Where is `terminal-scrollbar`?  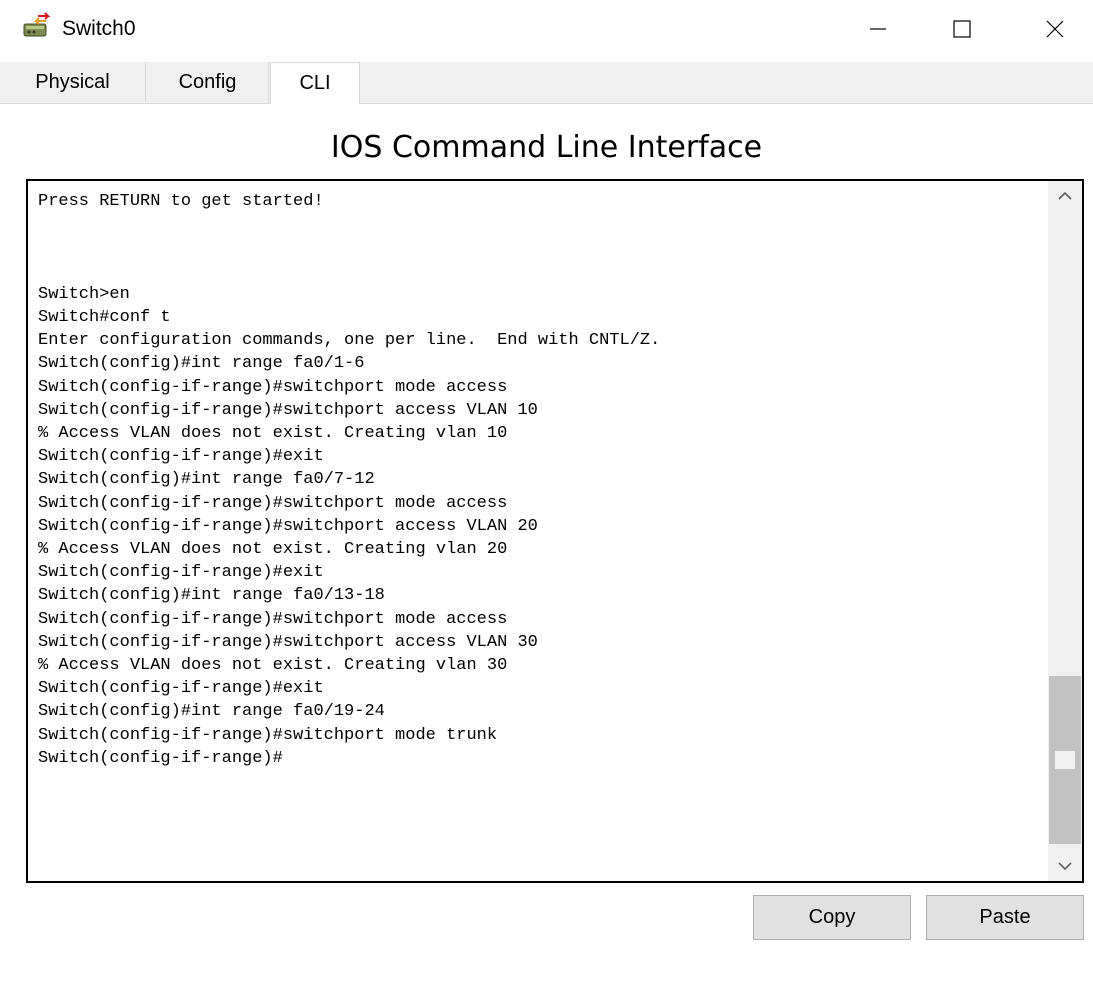 terminal-scrollbar is located at coordinates (1065, 531).